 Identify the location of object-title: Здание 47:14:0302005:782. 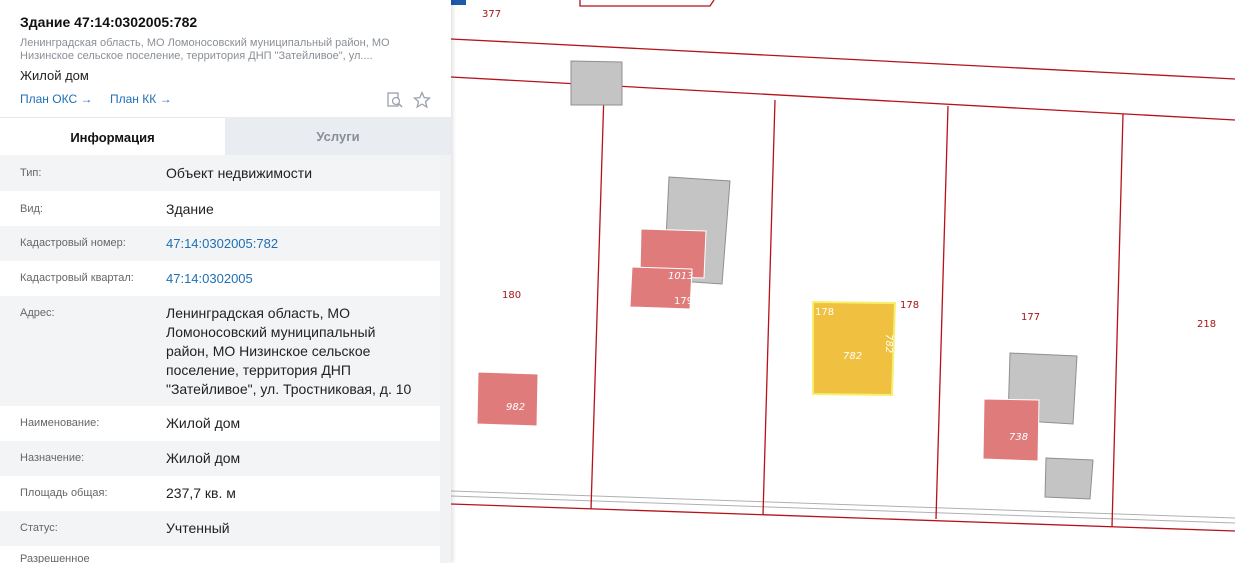
(109, 22).